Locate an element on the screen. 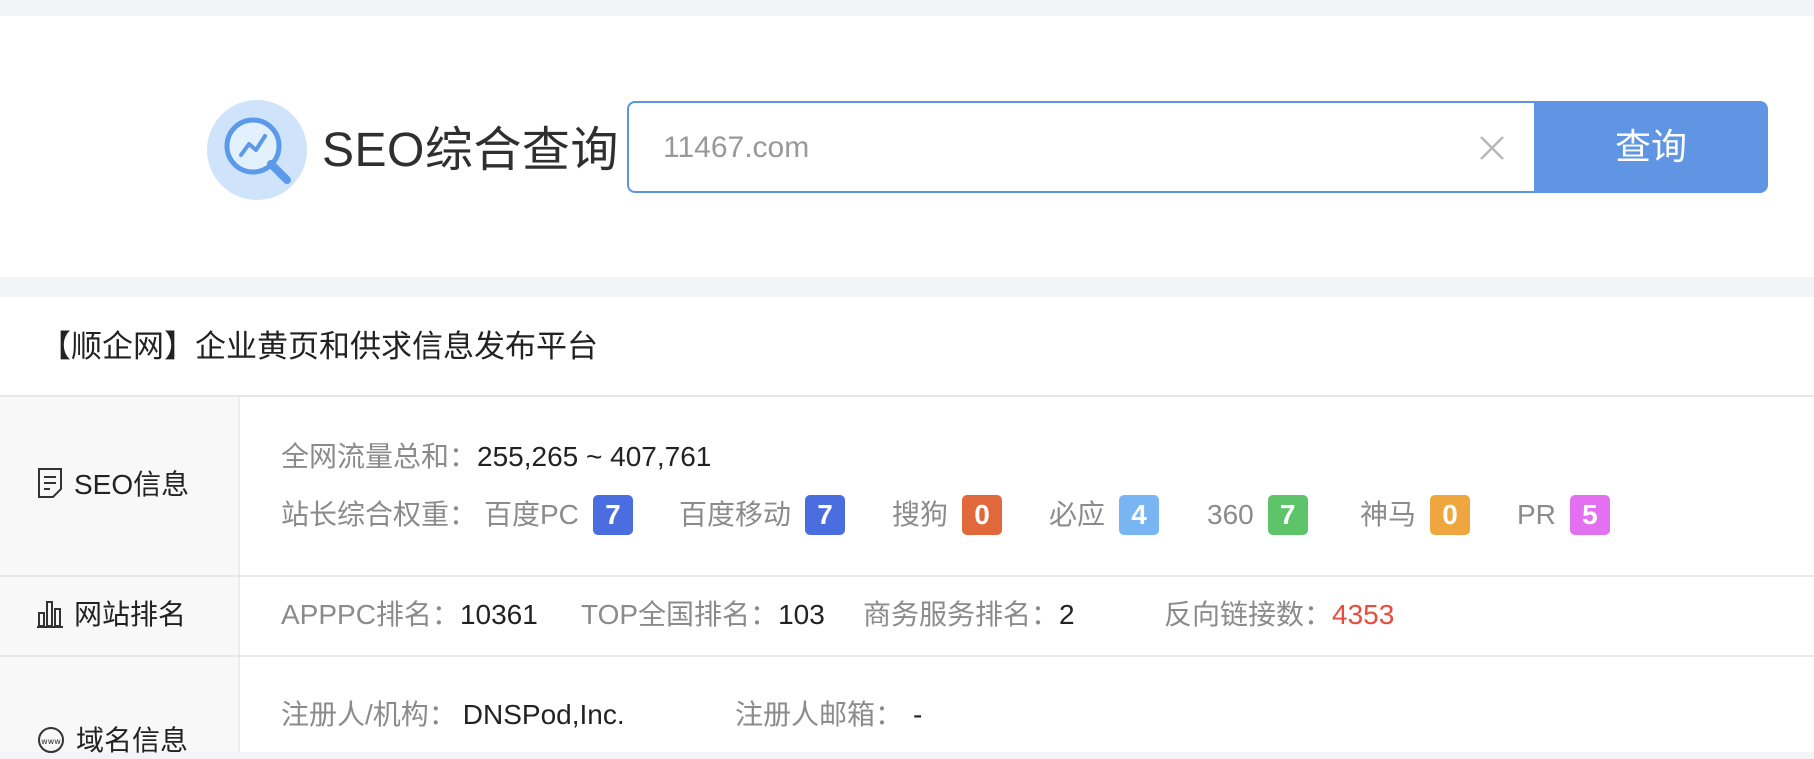 The width and height of the screenshot is (1814, 759). domain-label-cell: www 域名信息 is located at coordinates (120, 706).